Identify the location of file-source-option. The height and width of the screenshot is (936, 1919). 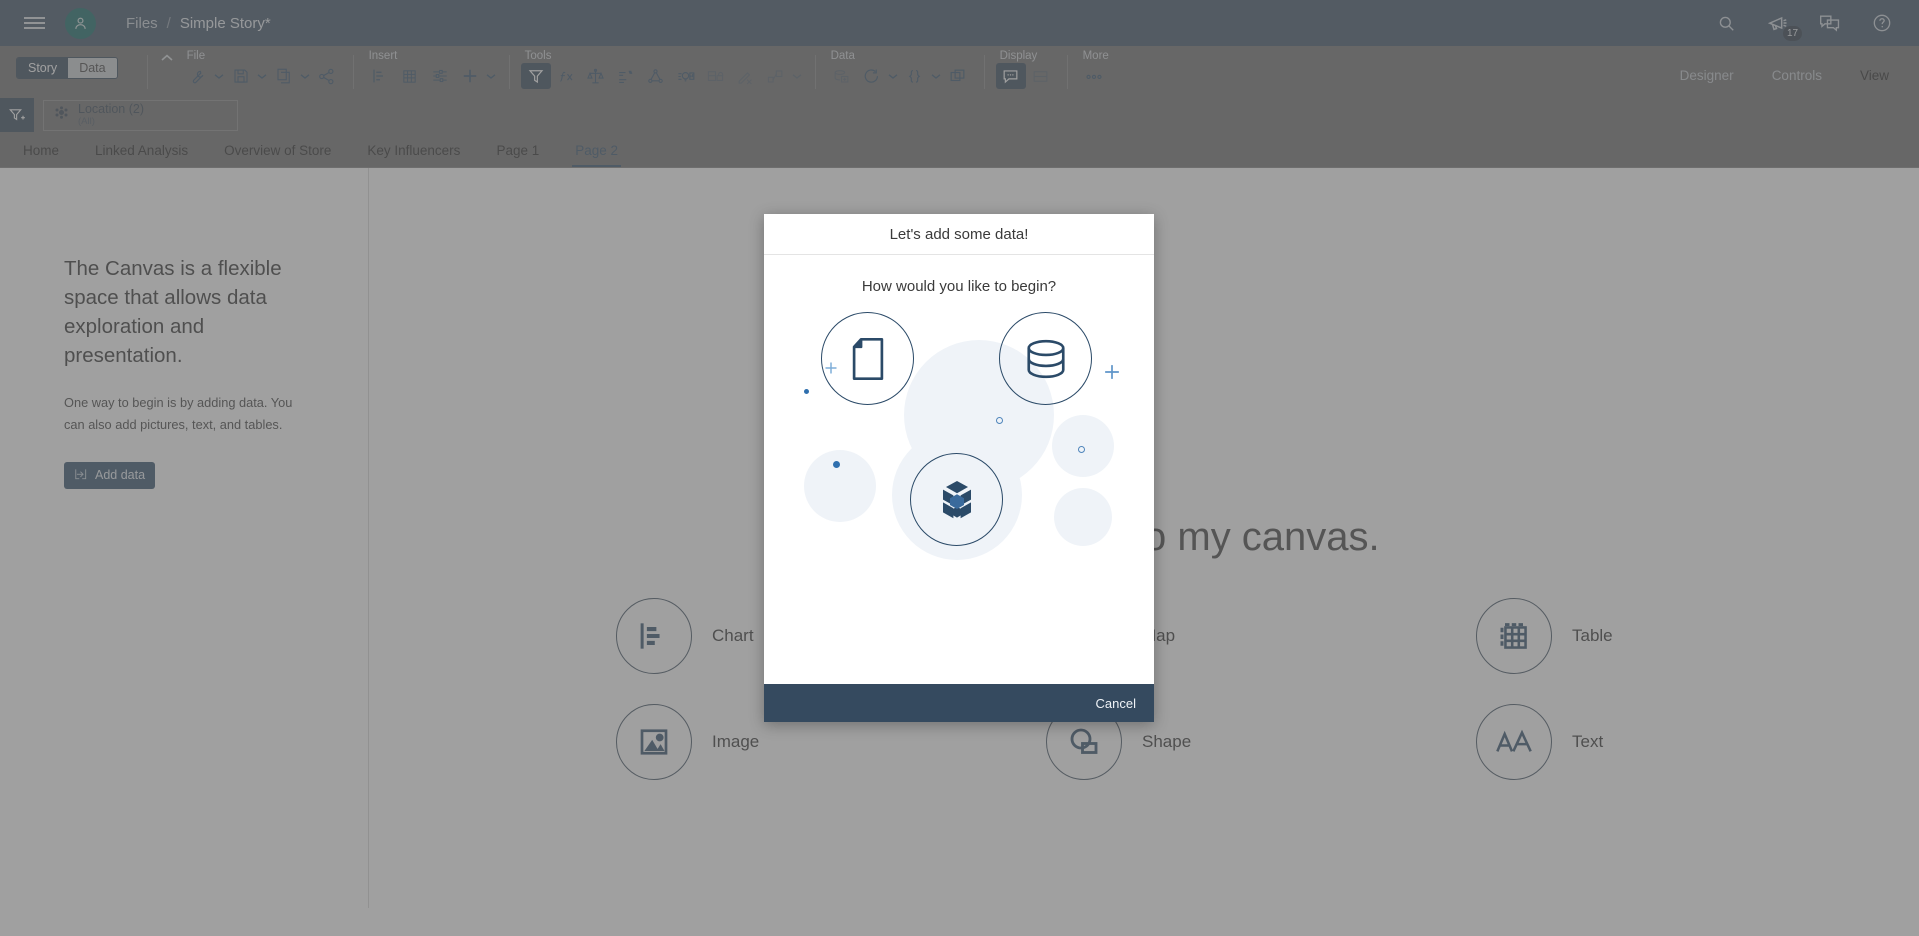
(867, 358).